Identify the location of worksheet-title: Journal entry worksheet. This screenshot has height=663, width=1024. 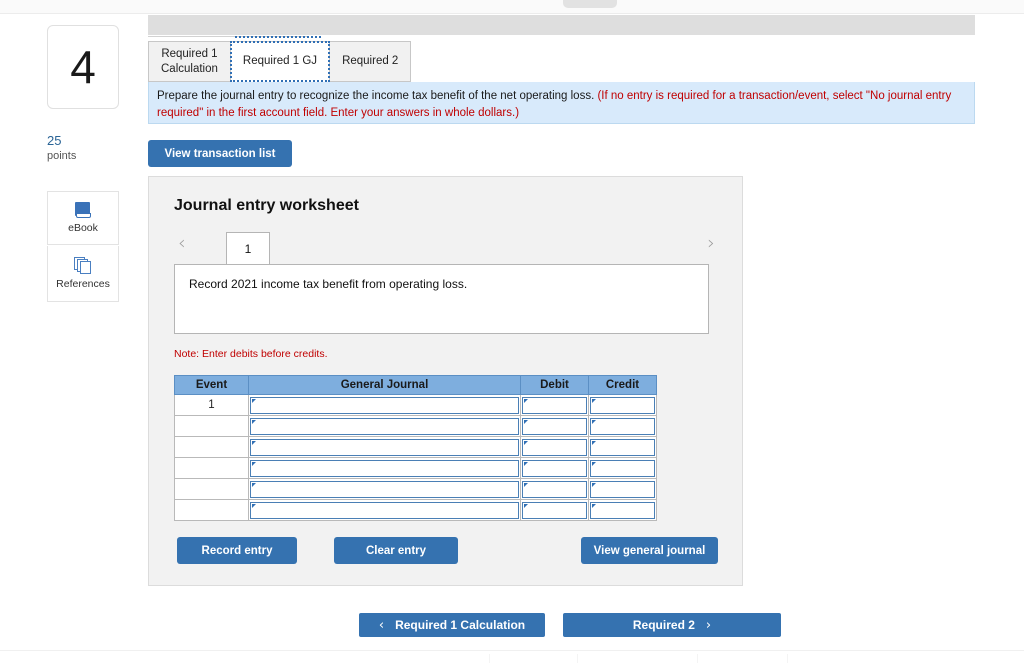
(266, 205).